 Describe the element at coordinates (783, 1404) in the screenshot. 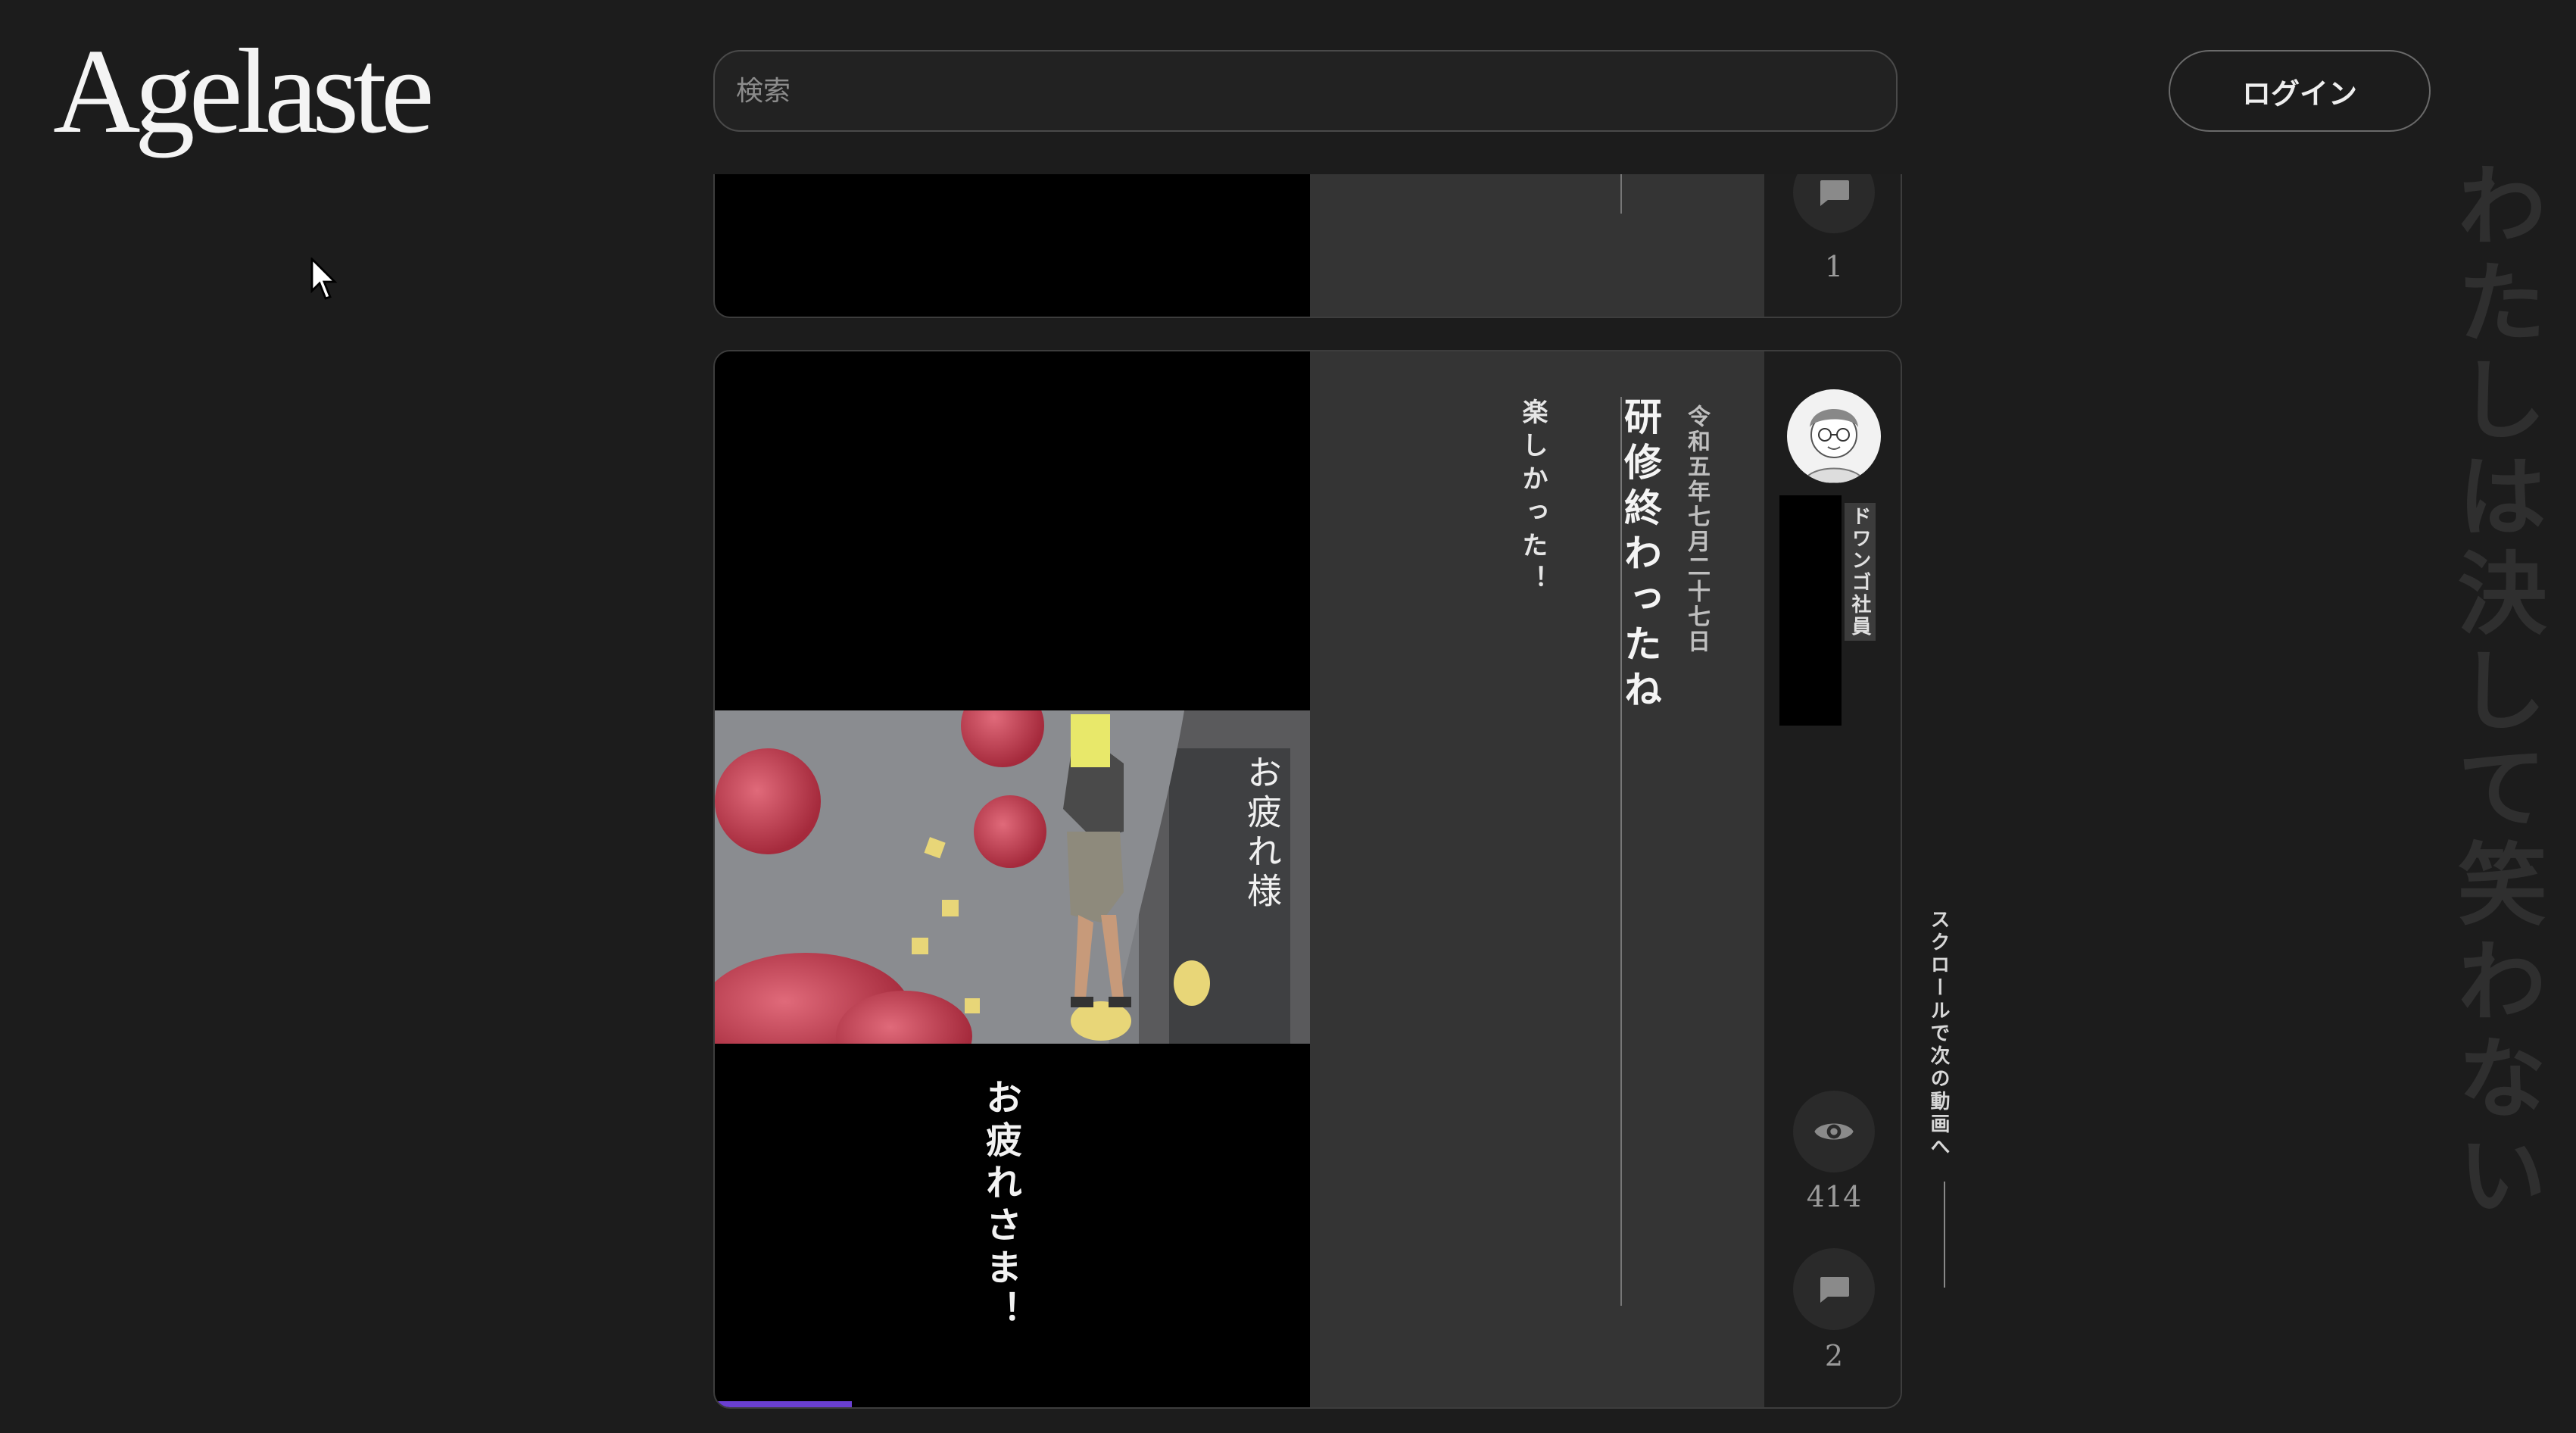

I see `video-progress-bar` at that location.